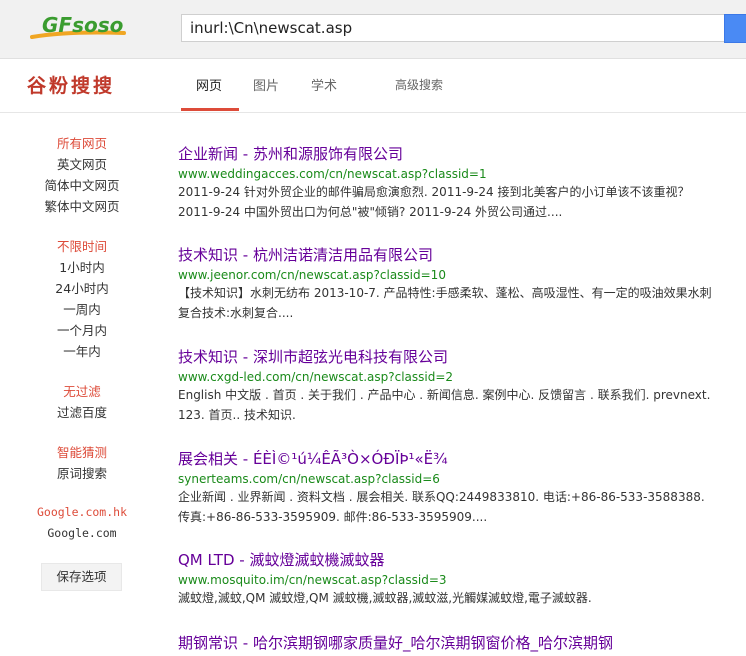  I want to click on sidebar-guess-orig: 原词搜索, so click(82, 472).